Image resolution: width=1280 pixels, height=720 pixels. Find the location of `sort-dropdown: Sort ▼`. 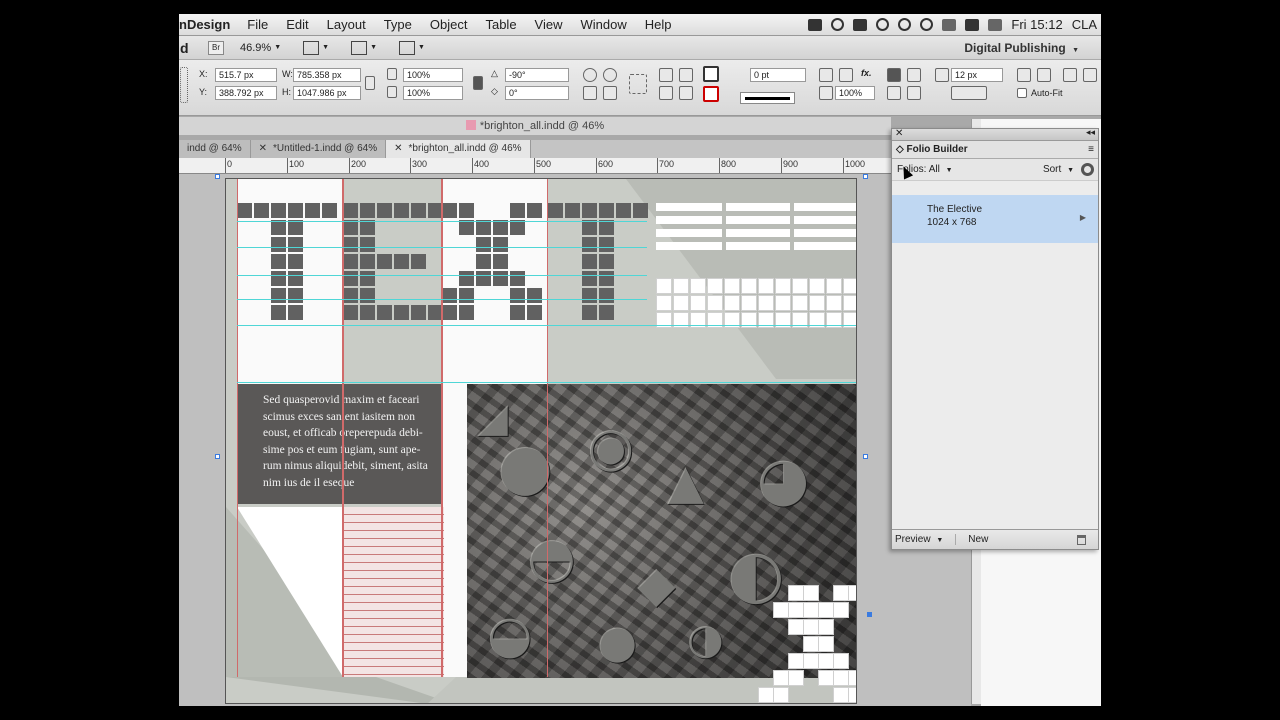

sort-dropdown: Sort ▼ is located at coordinates (1058, 170).